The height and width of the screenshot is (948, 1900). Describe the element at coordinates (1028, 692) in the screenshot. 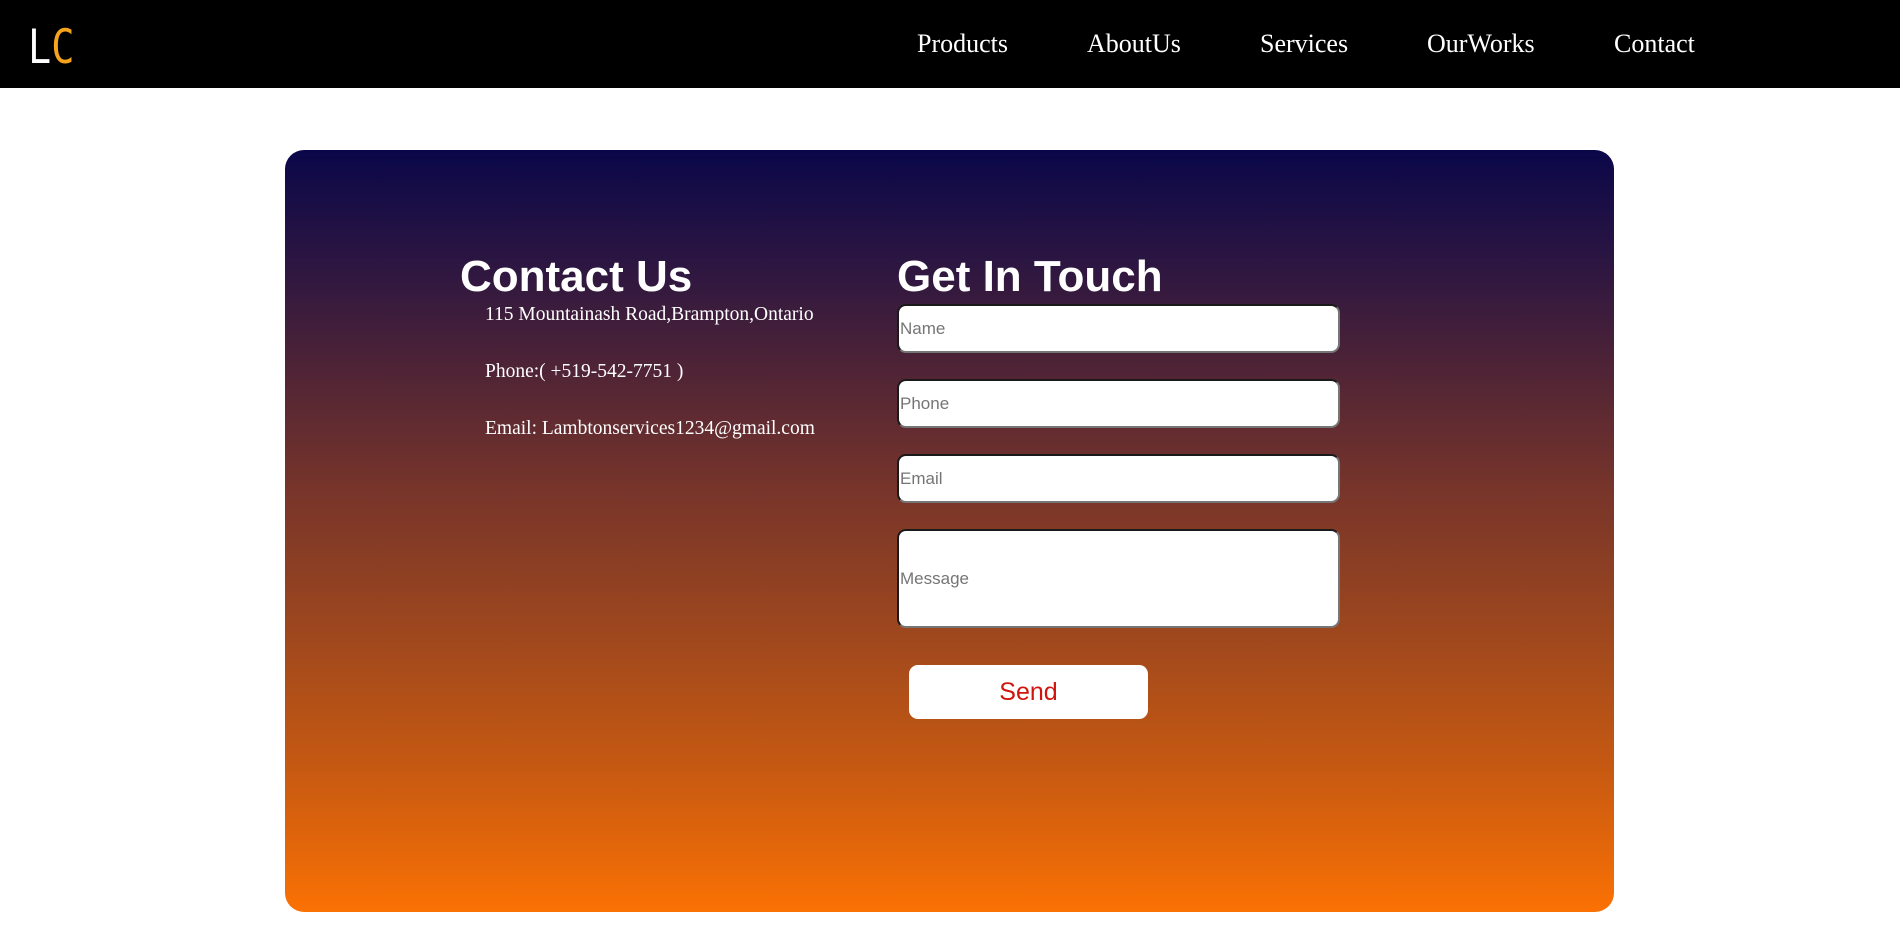

I see `send-button: Send` at that location.